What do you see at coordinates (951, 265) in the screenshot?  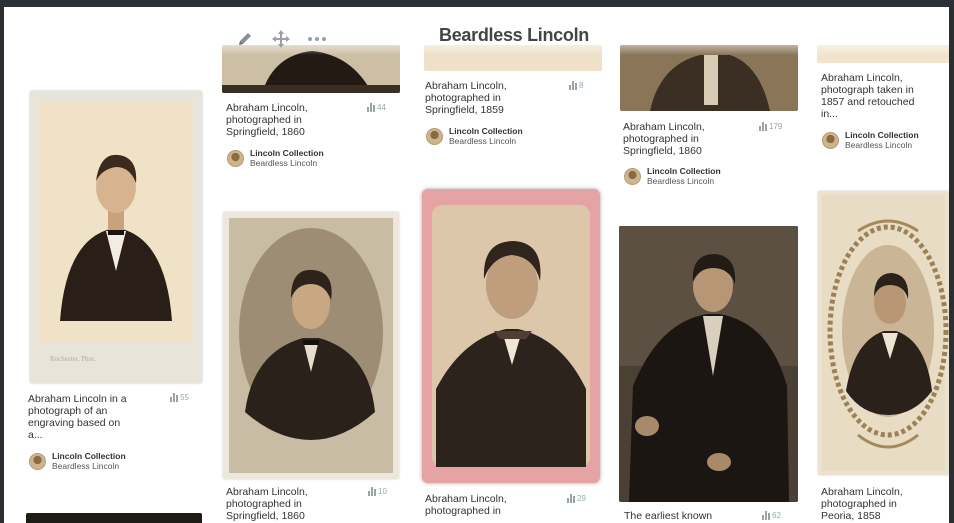 I see `window-right-edge` at bounding box center [951, 265].